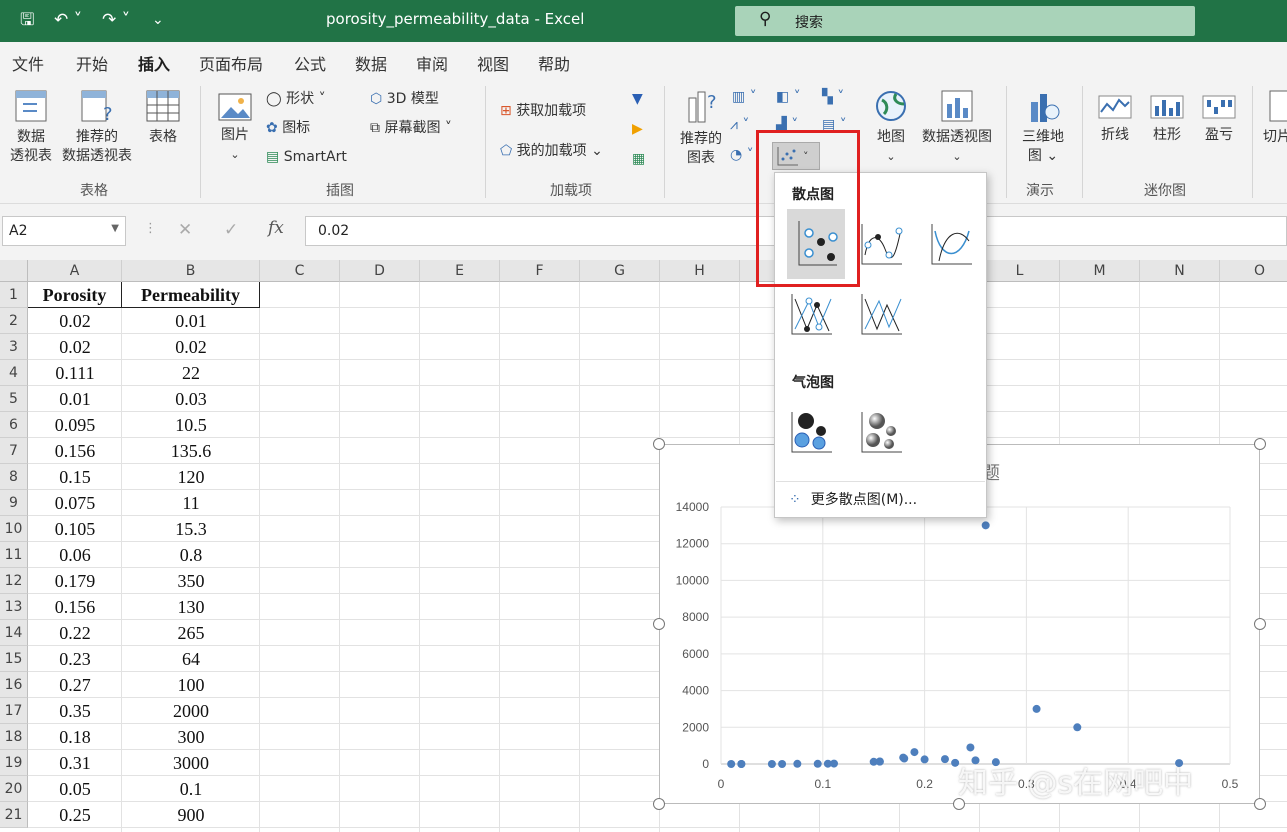 This screenshot has width=1287, height=832. I want to click on column-header-A: A, so click(75, 271).